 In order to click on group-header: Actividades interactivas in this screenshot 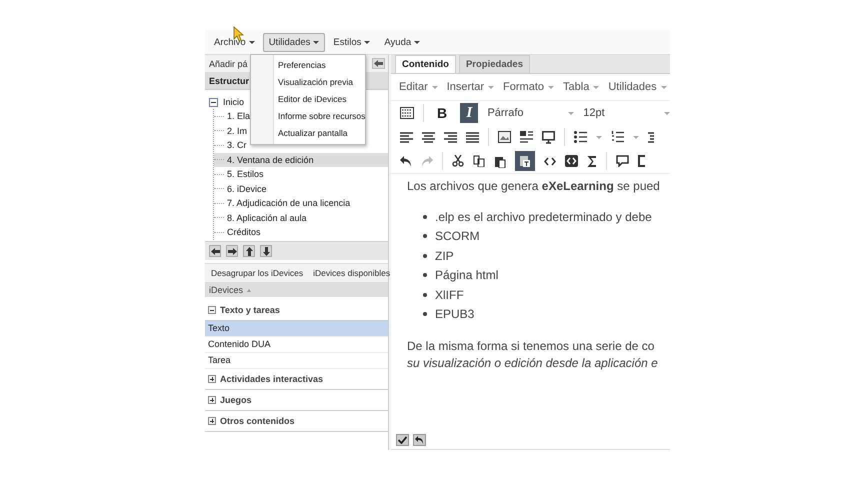, I will do `click(272, 379)`.